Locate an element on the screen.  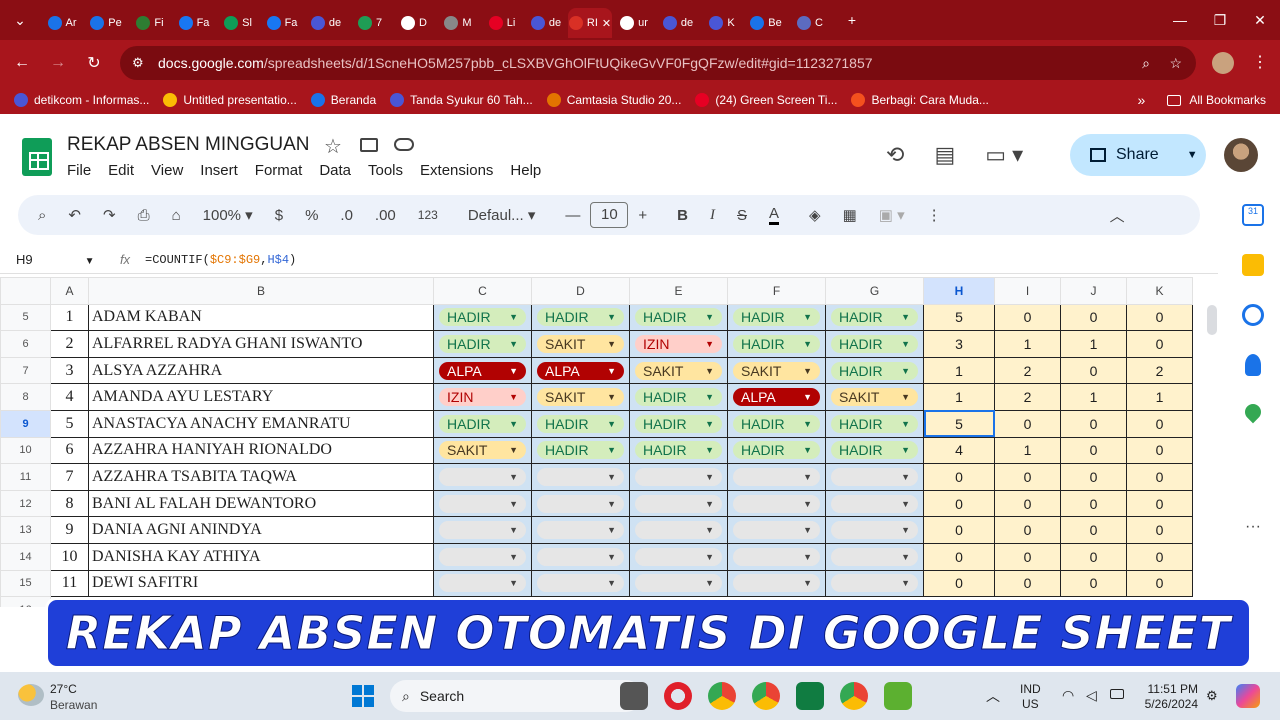
percent-format-button: % is located at coordinates (311, 215).